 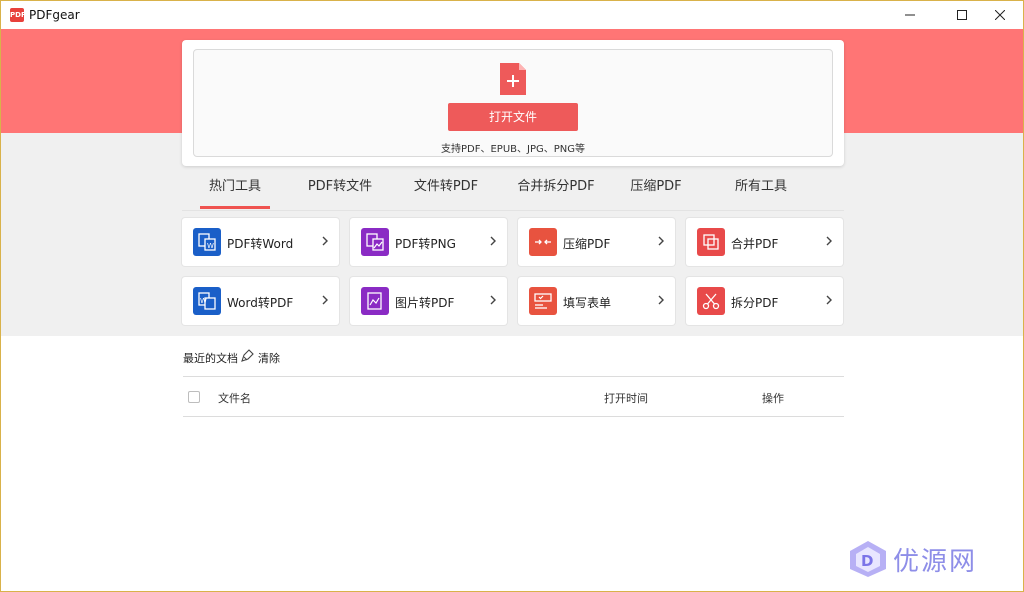 I want to click on form-icon, so click(x=543, y=301).